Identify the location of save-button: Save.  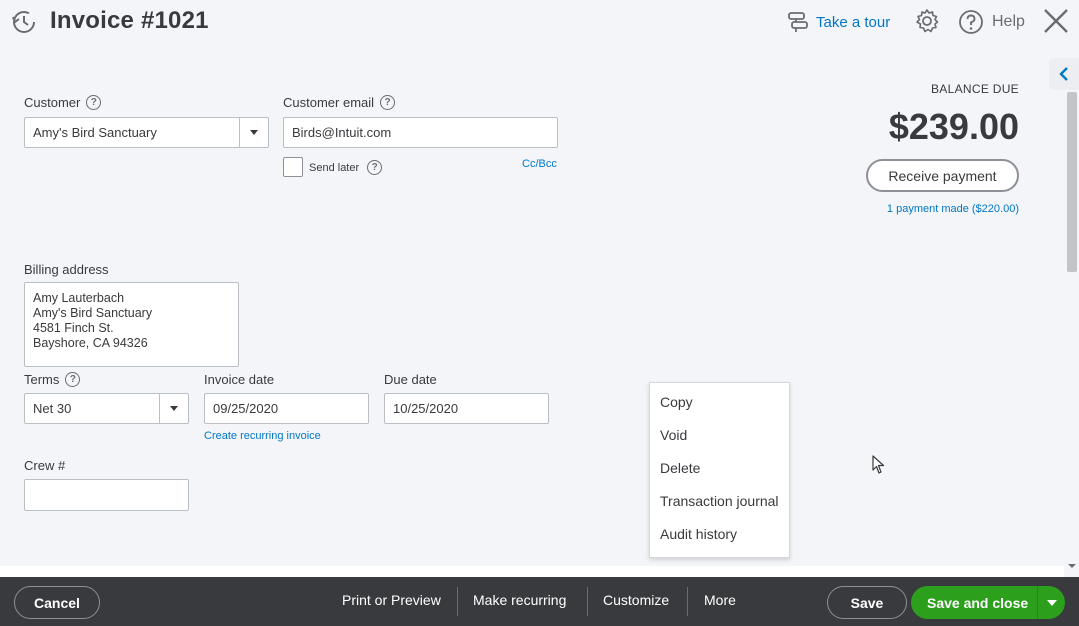
(867, 602).